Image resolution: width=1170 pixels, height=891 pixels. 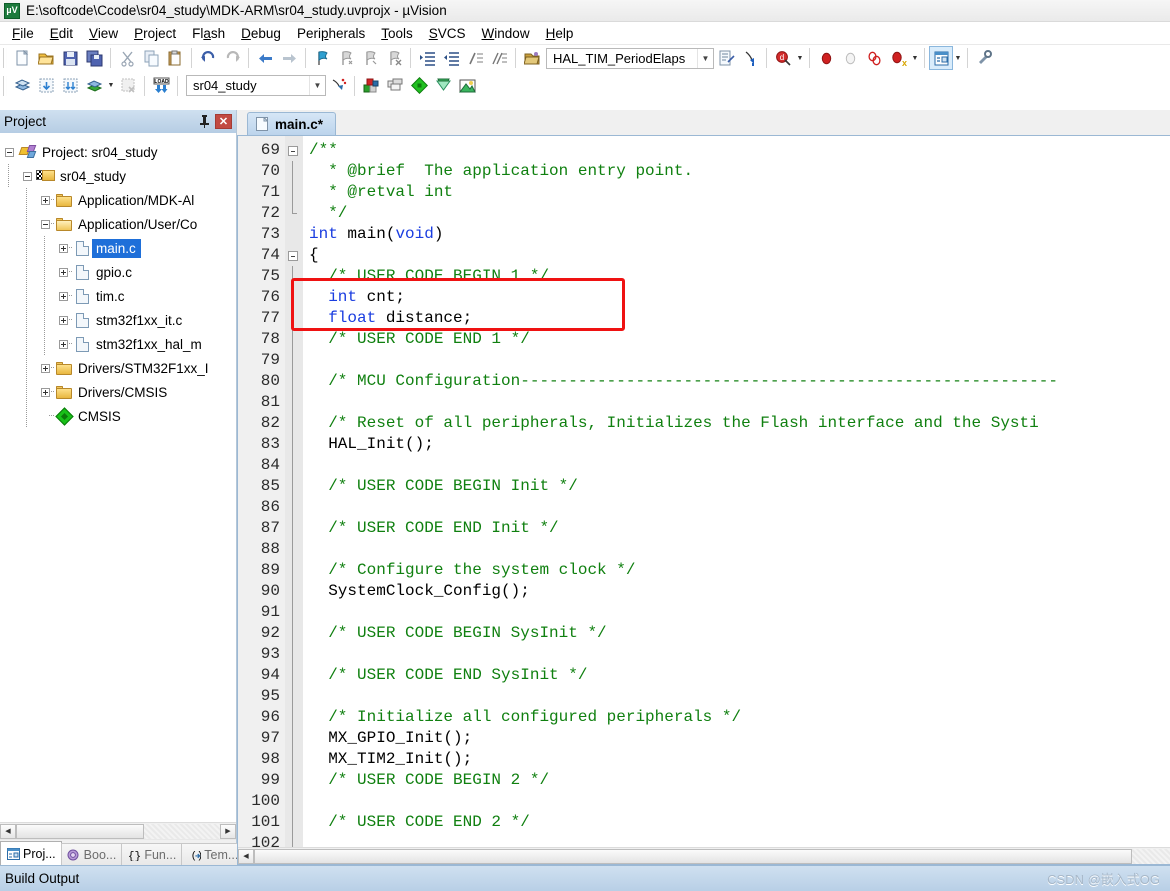 What do you see at coordinates (94, 86) in the screenshot?
I see `batch-build-icon` at bounding box center [94, 86].